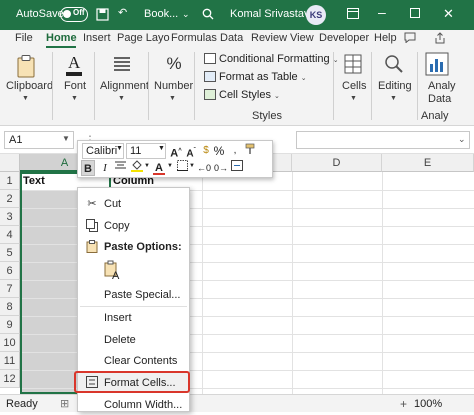 The width and height of the screenshot is (474, 415). I want to click on paste-option-icon: A, so click(113, 271).